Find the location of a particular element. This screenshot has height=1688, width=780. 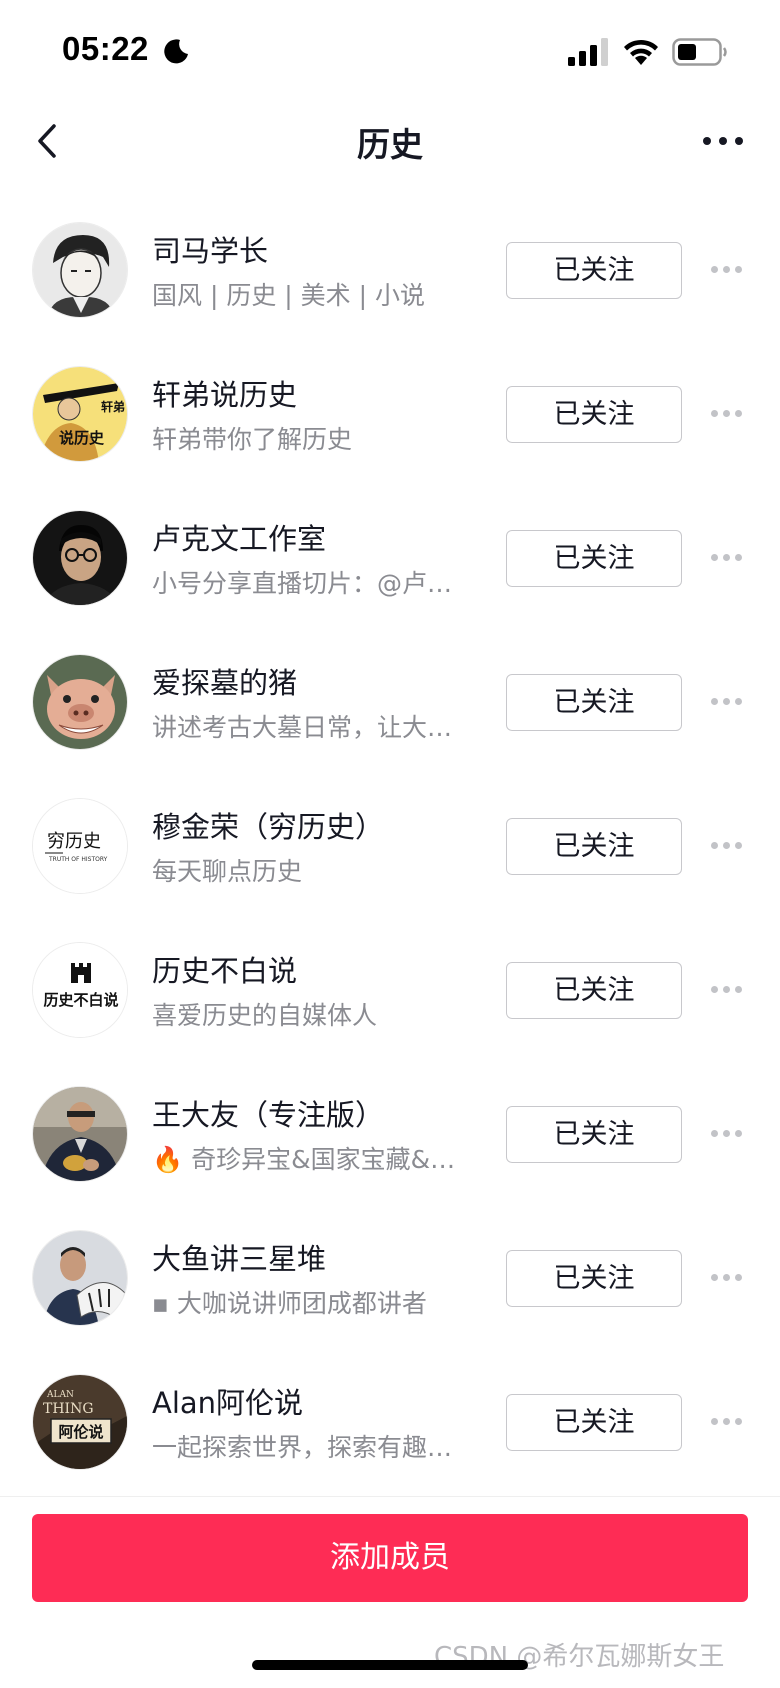

list-item: 穷历史 TRUTH OF HISTORY 穆金荣（穷历史） 每天聊点历史 已关注 is located at coordinates (390, 846).